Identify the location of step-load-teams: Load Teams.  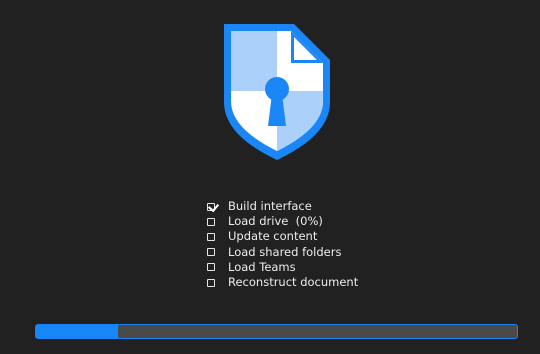
(282, 267).